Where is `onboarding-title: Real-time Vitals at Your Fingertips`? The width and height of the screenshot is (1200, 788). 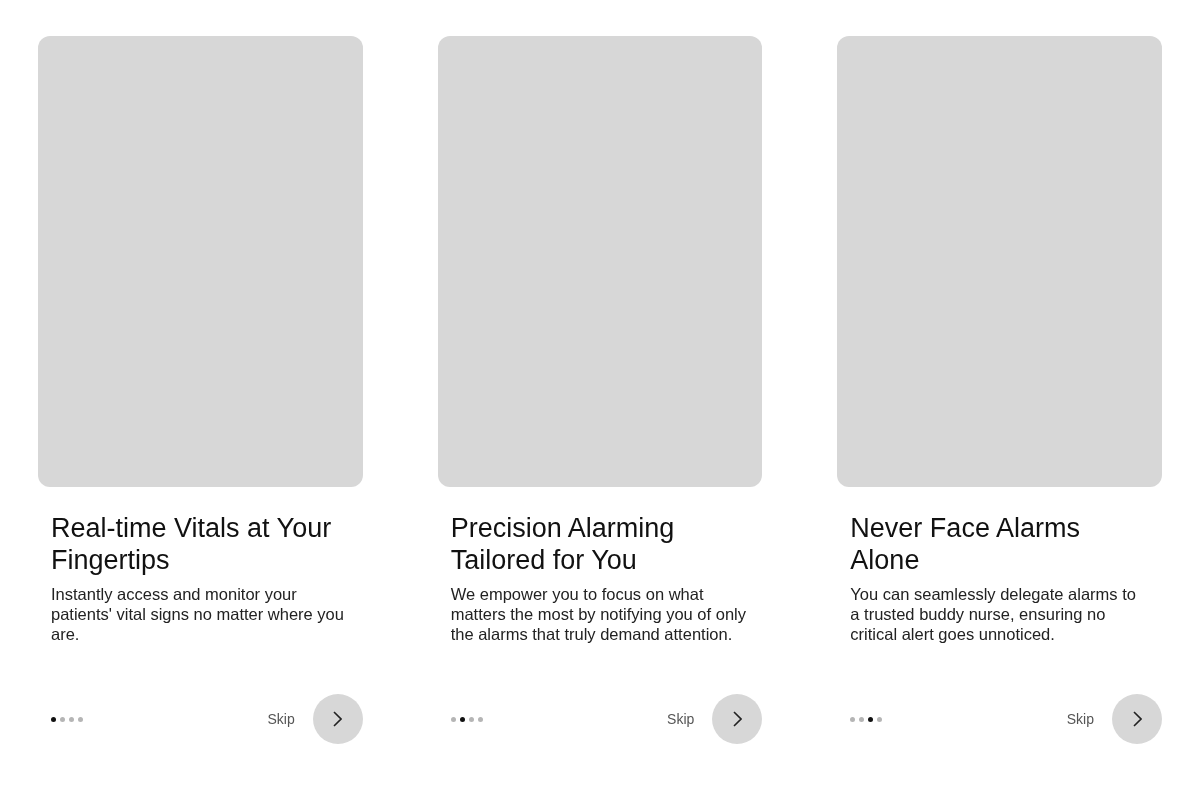 onboarding-title: Real-time Vitals at Your Fingertips is located at coordinates (192, 544).